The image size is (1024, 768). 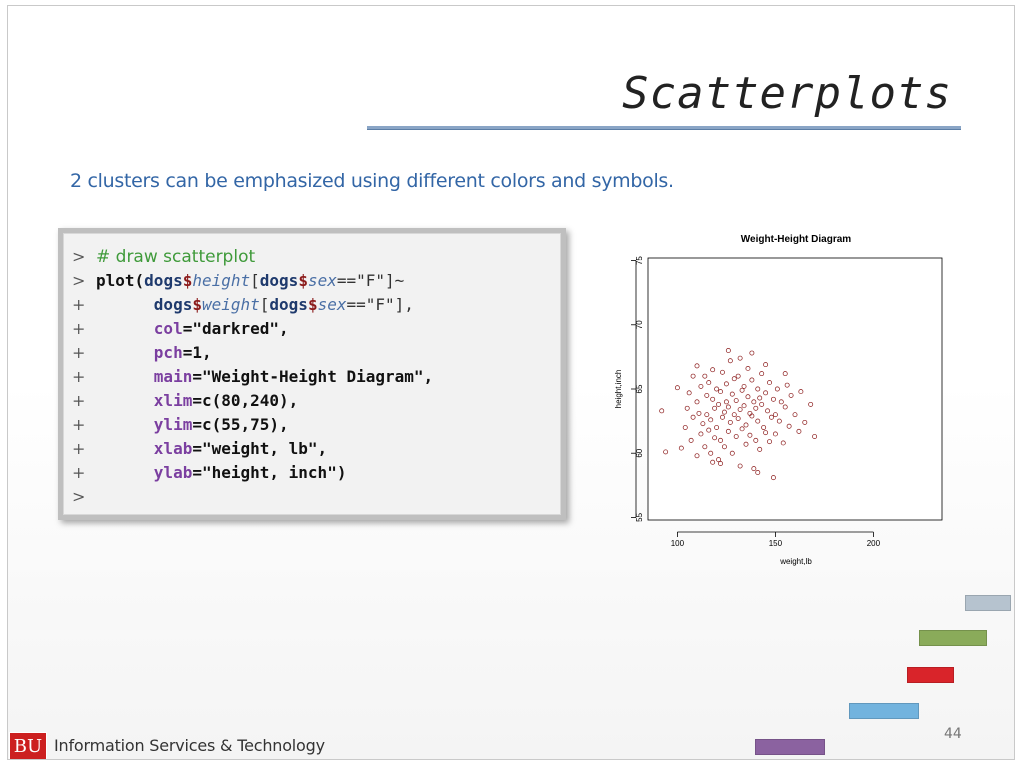 What do you see at coordinates (173, 376) in the screenshot?
I see `arg-name: main` at bounding box center [173, 376].